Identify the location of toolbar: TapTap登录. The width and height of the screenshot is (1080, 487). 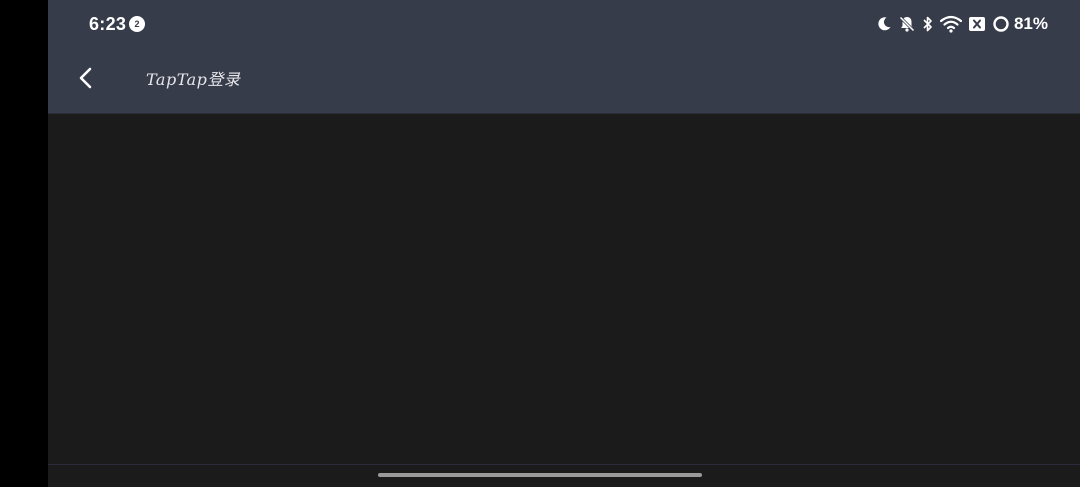
(564, 80).